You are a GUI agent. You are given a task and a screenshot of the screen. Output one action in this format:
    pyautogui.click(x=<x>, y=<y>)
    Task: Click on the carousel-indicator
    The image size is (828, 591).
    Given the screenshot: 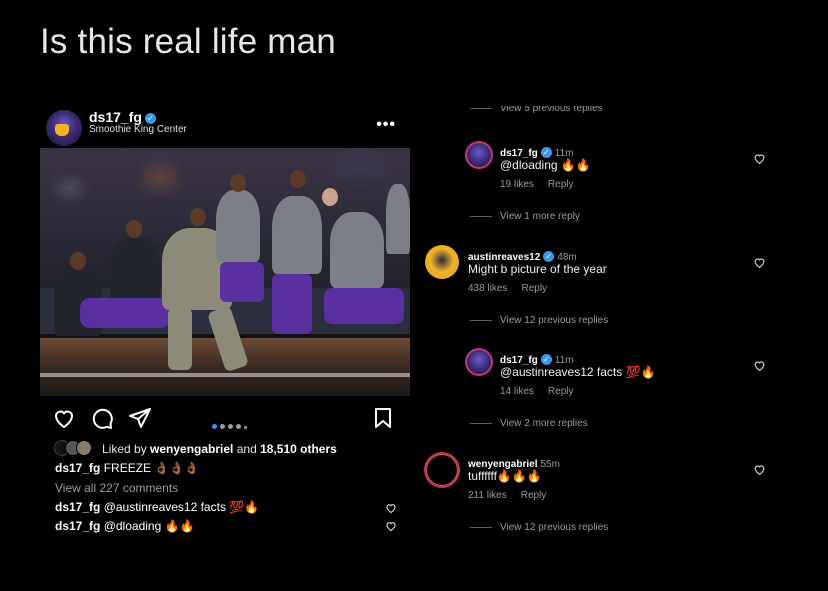 What is the action you would take?
    pyautogui.click(x=231, y=425)
    